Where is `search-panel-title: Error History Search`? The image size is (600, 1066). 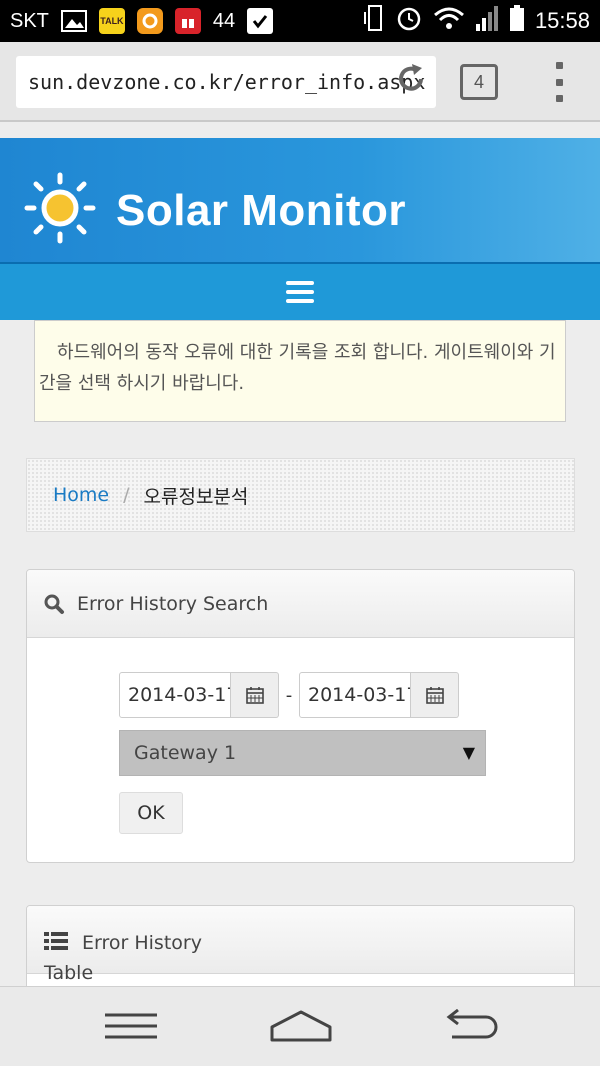
search-panel-title: Error History Search is located at coordinates (173, 603).